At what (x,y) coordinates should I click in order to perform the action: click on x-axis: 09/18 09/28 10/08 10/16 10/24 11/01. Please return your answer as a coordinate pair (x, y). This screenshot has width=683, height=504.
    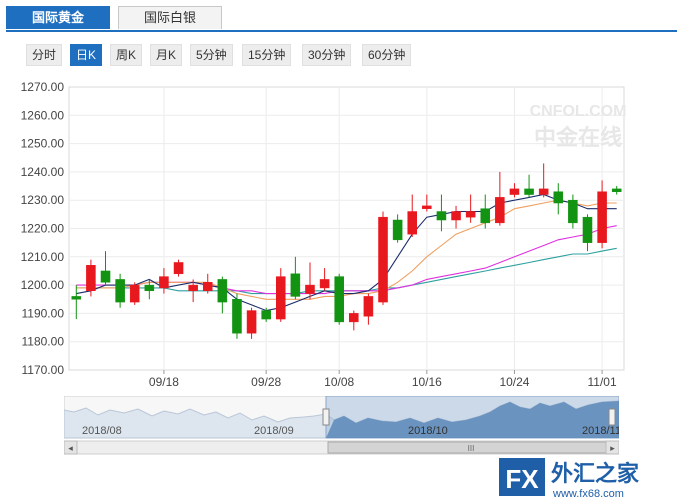
    Looking at the image, I should click on (383, 379).